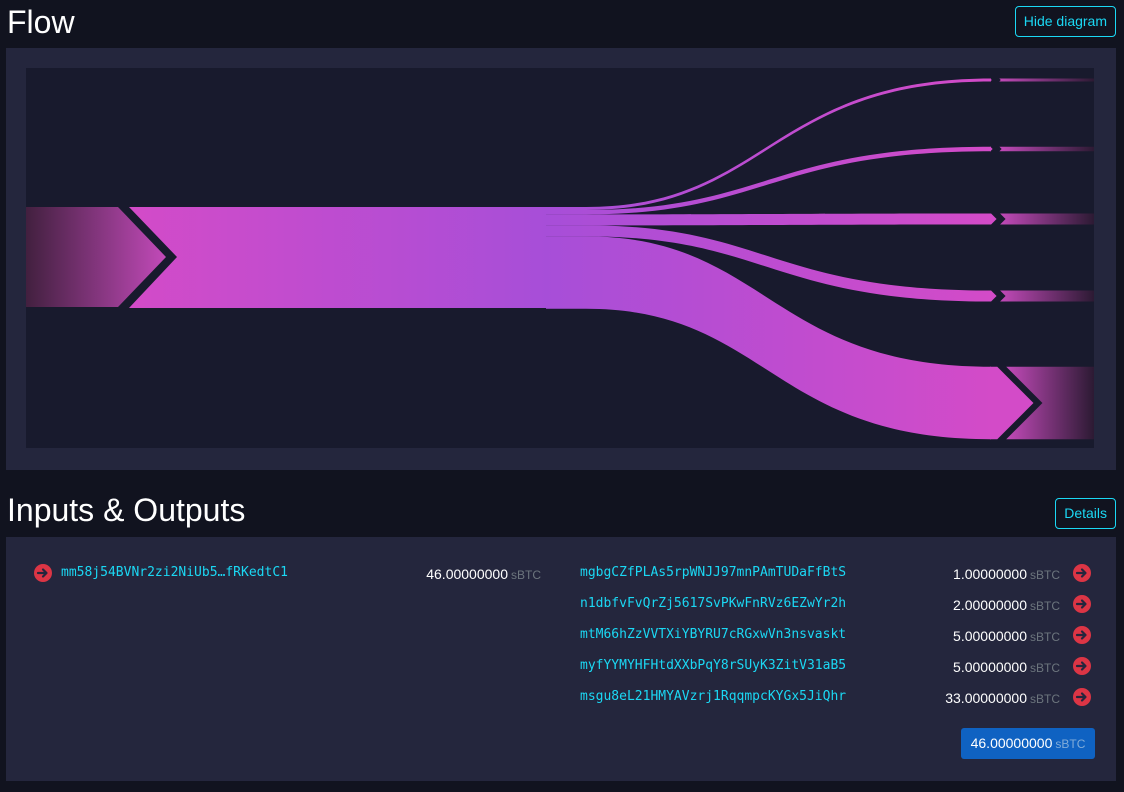  Describe the element at coordinates (467, 574) in the screenshot. I see `input-amount: 46.00000000` at that location.